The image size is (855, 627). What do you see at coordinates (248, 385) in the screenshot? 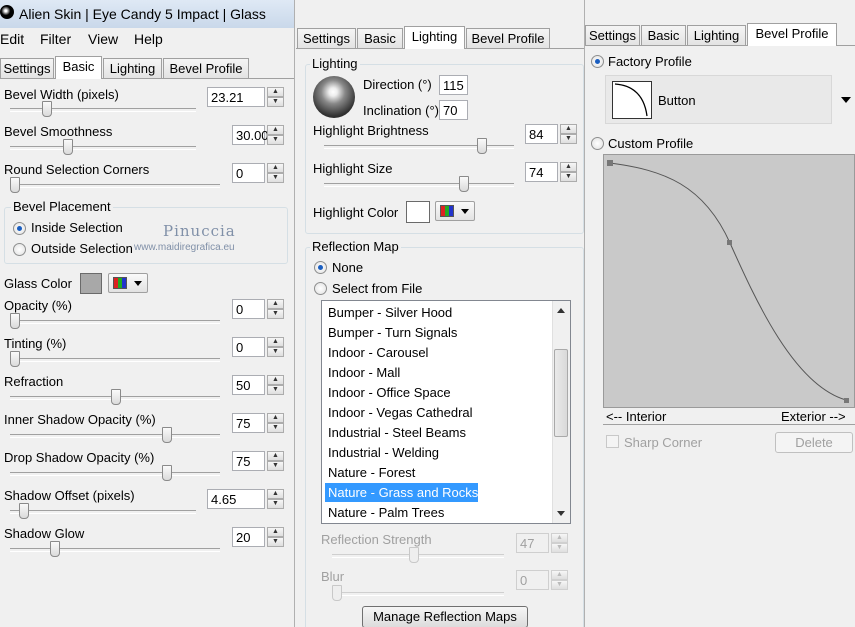
I see `refraction-input: 50` at bounding box center [248, 385].